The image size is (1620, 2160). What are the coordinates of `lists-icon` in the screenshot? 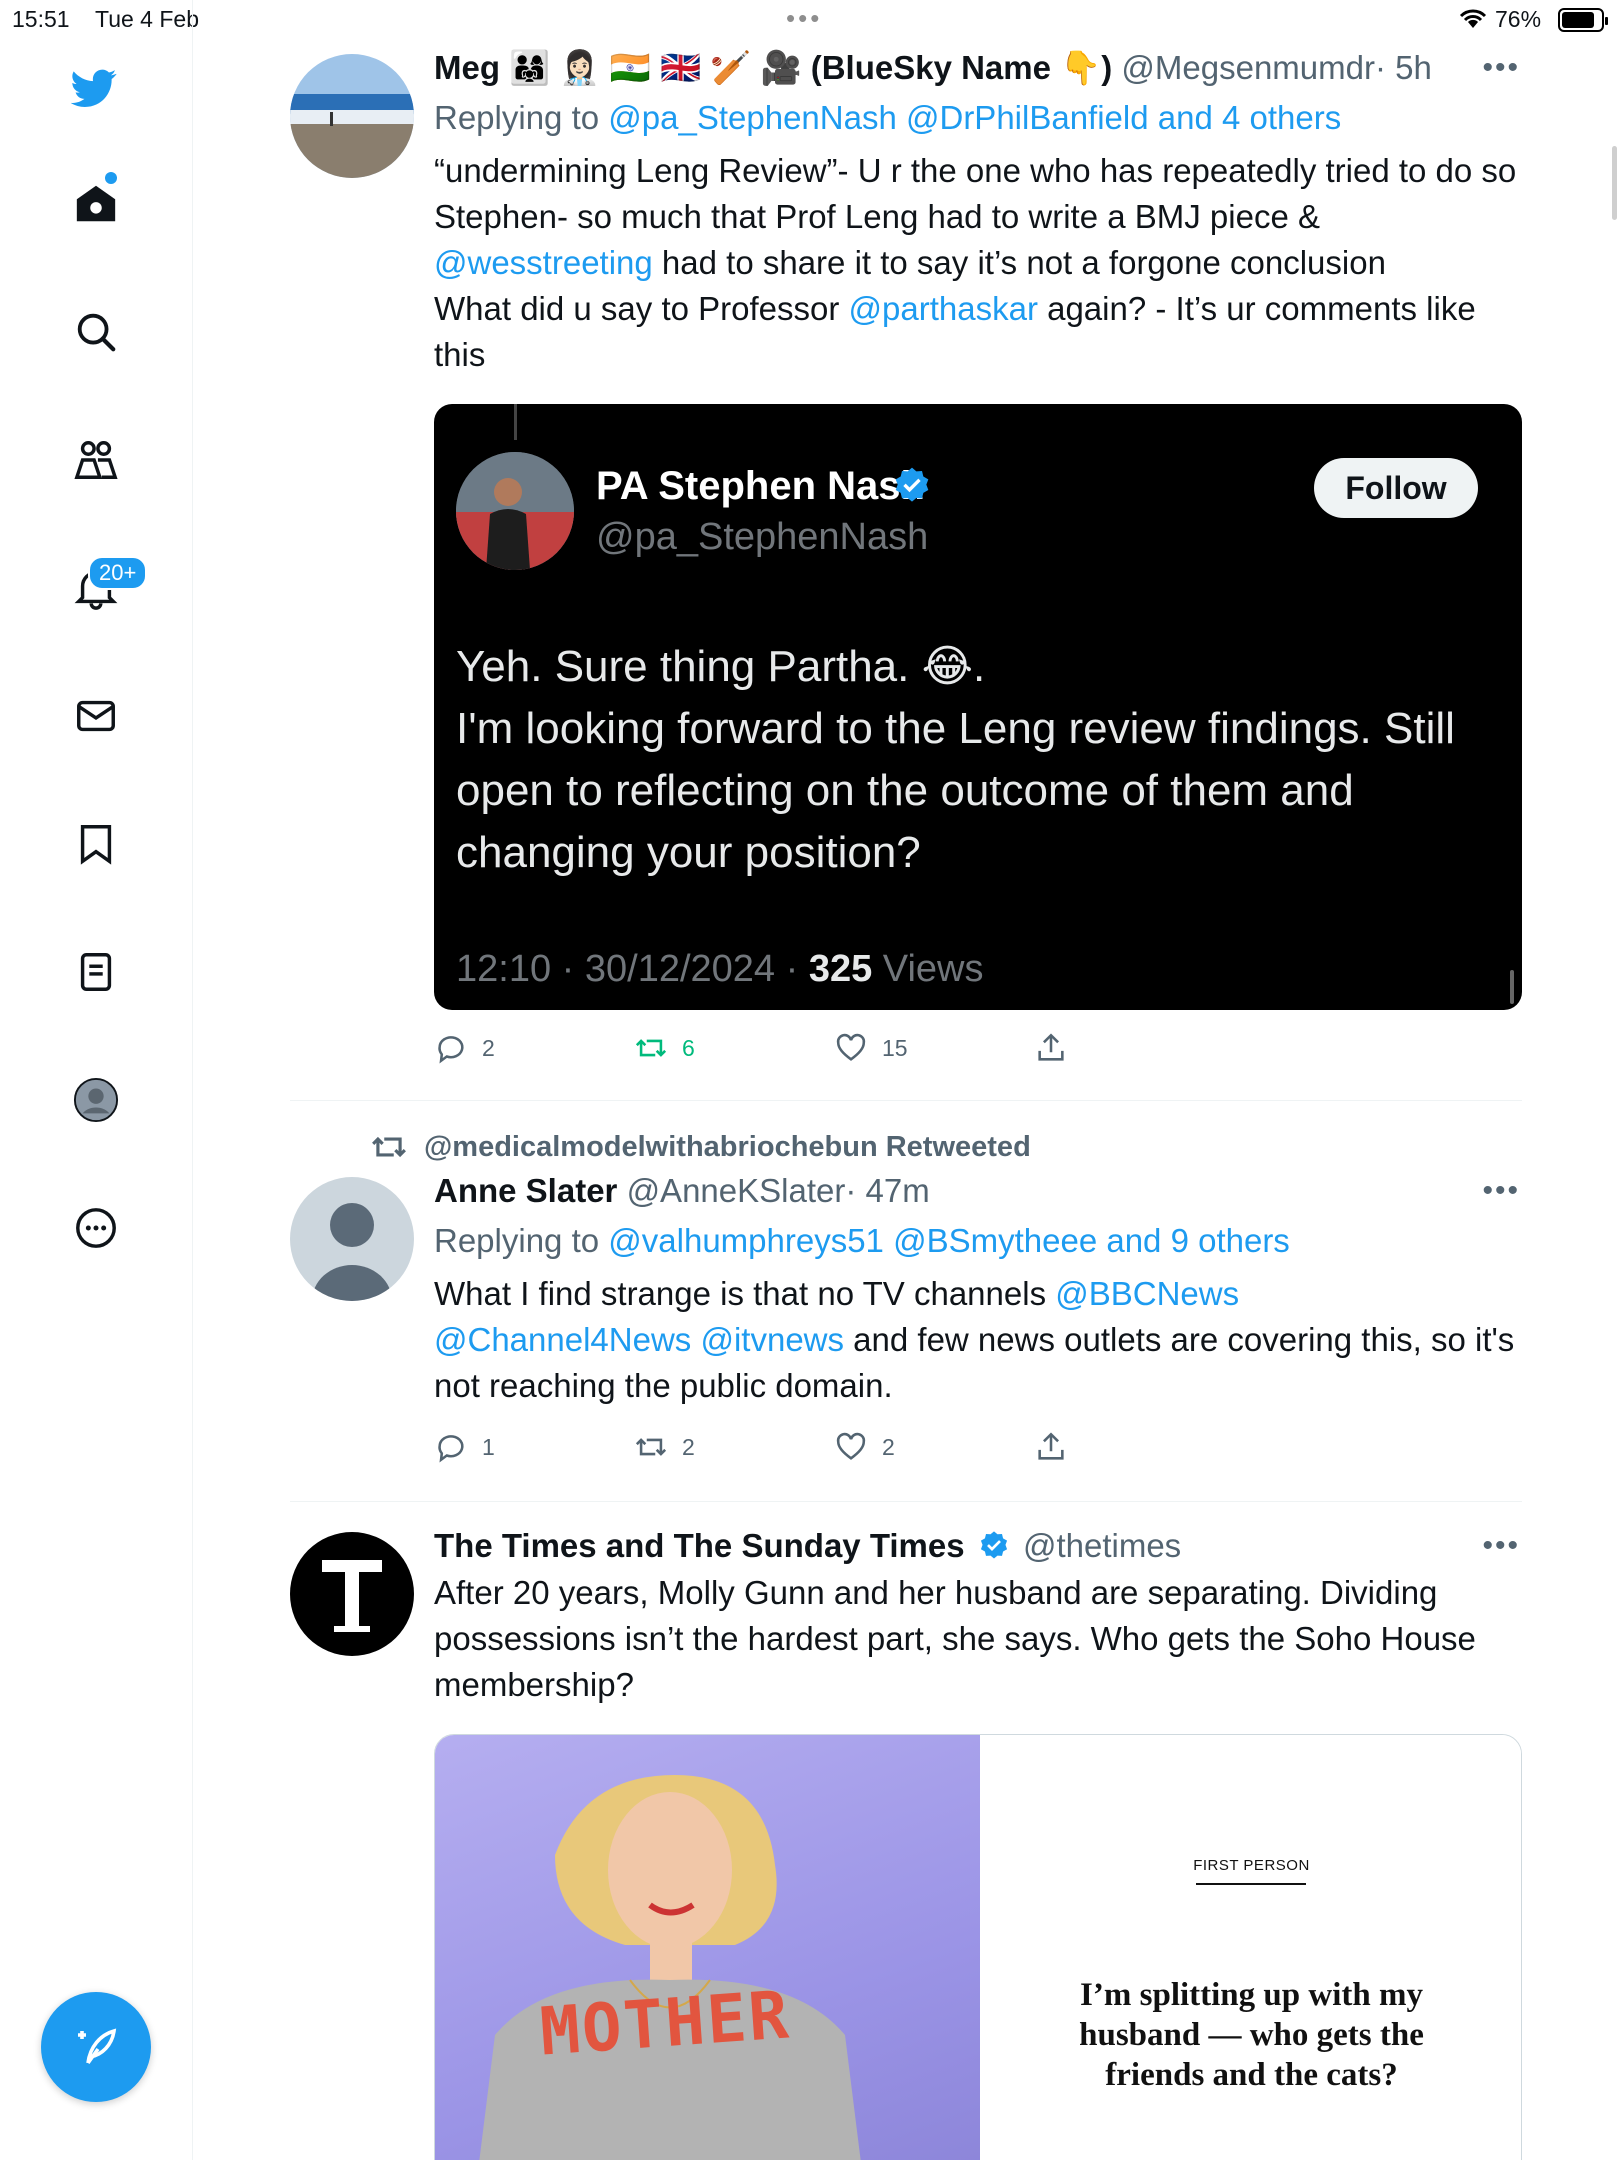 It's located at (96, 972).